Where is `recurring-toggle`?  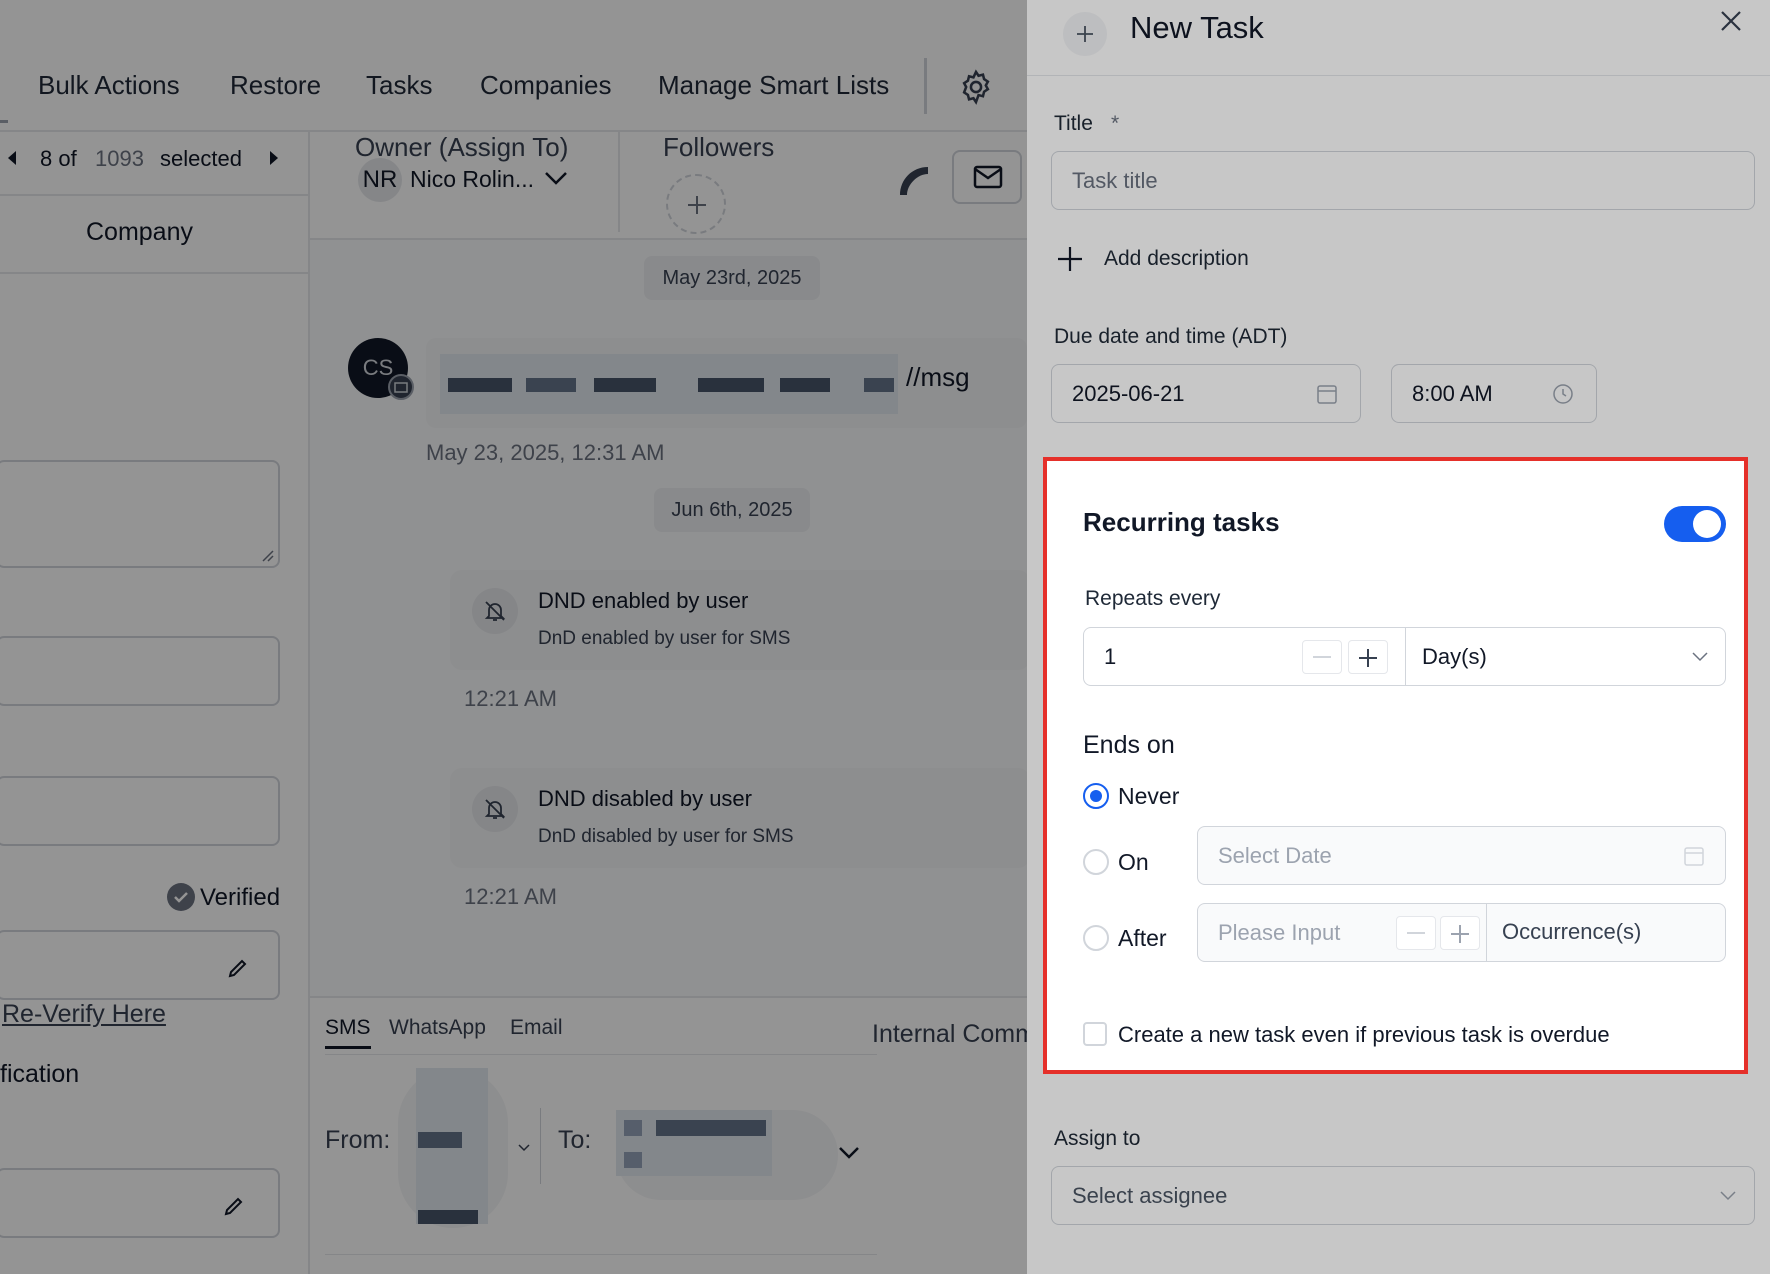 recurring-toggle is located at coordinates (1695, 524).